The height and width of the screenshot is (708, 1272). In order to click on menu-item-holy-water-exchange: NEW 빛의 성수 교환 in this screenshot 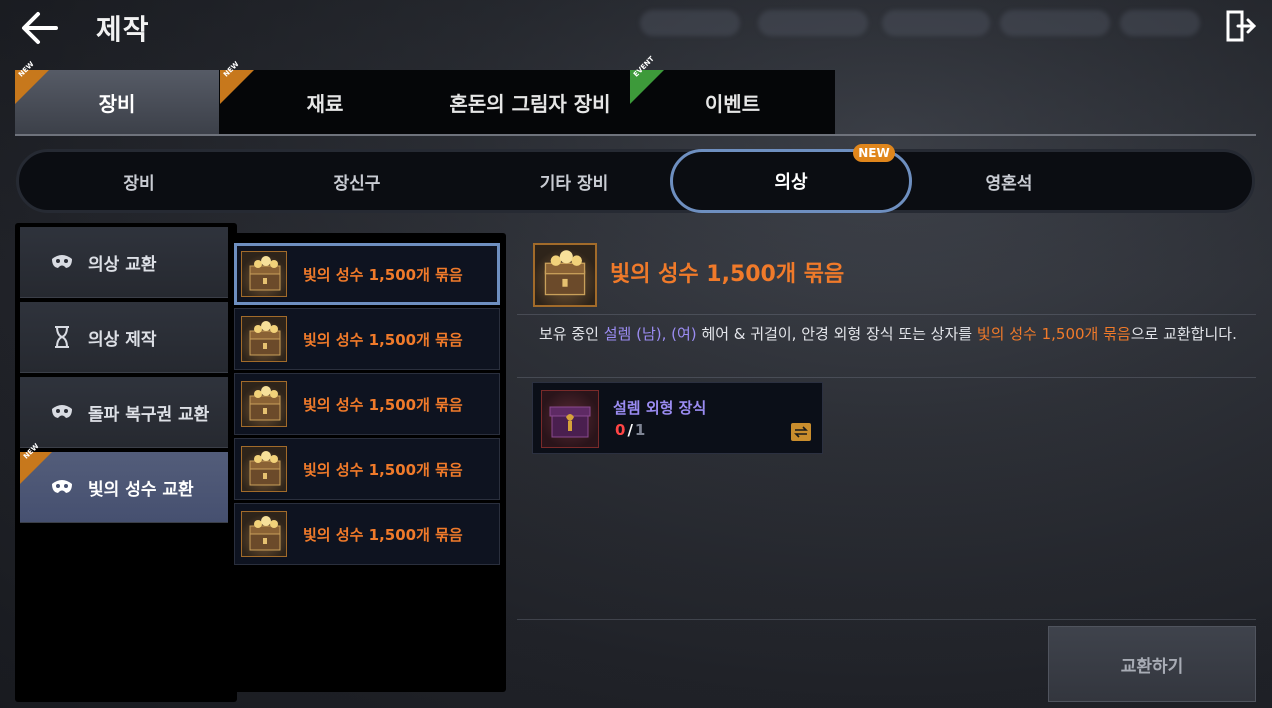, I will do `click(124, 482)`.